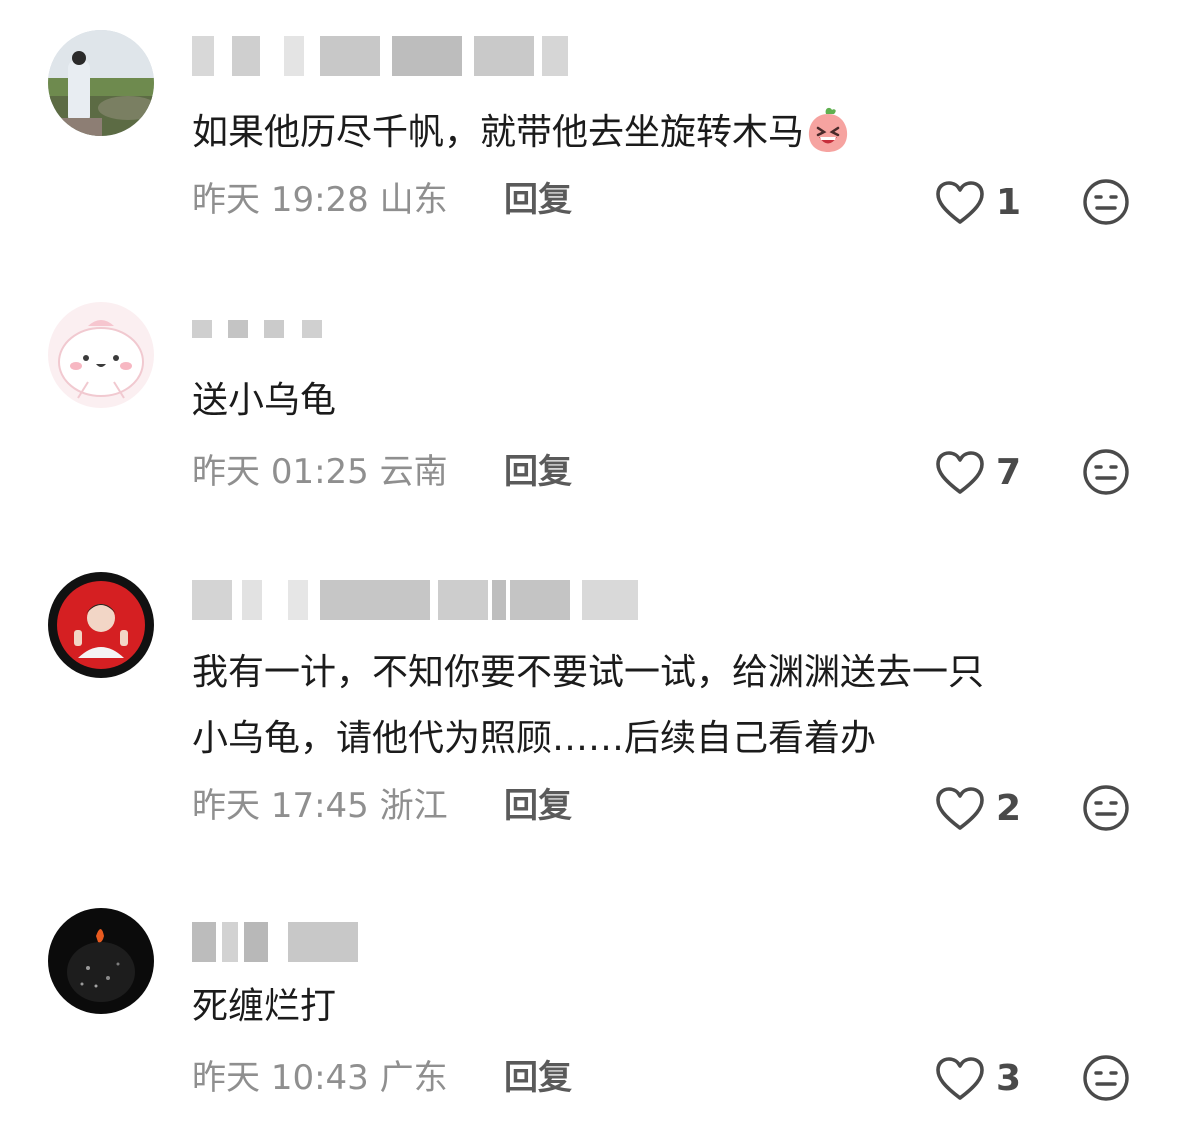  I want to click on comment-time: 10:43, so click(319, 1078).